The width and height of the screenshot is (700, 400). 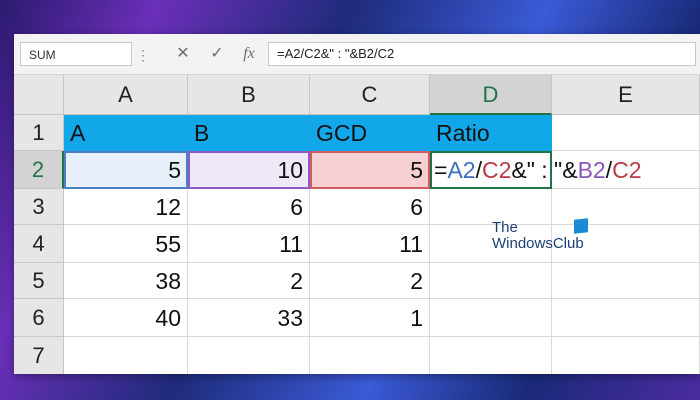 What do you see at coordinates (39, 318) in the screenshot?
I see `row-header-6: 6` at bounding box center [39, 318].